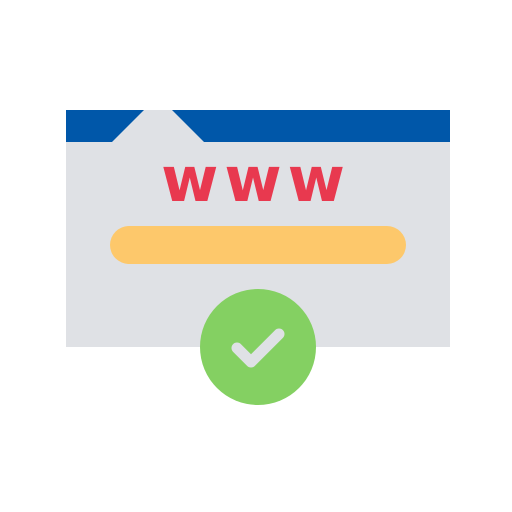  I want to click on address-bar, so click(258, 245).